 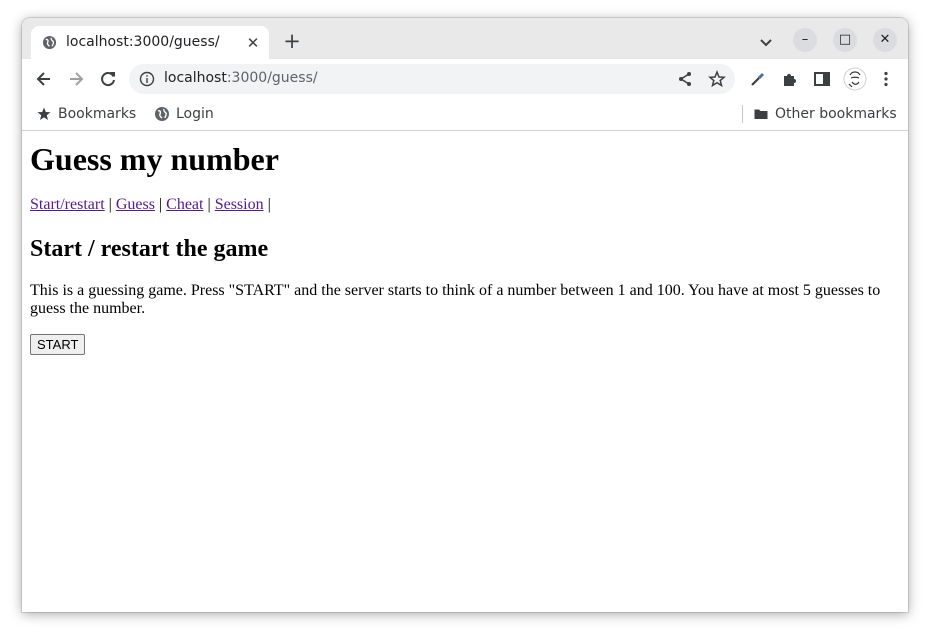 What do you see at coordinates (239, 204) in the screenshot?
I see `nav-link-session: Session` at bounding box center [239, 204].